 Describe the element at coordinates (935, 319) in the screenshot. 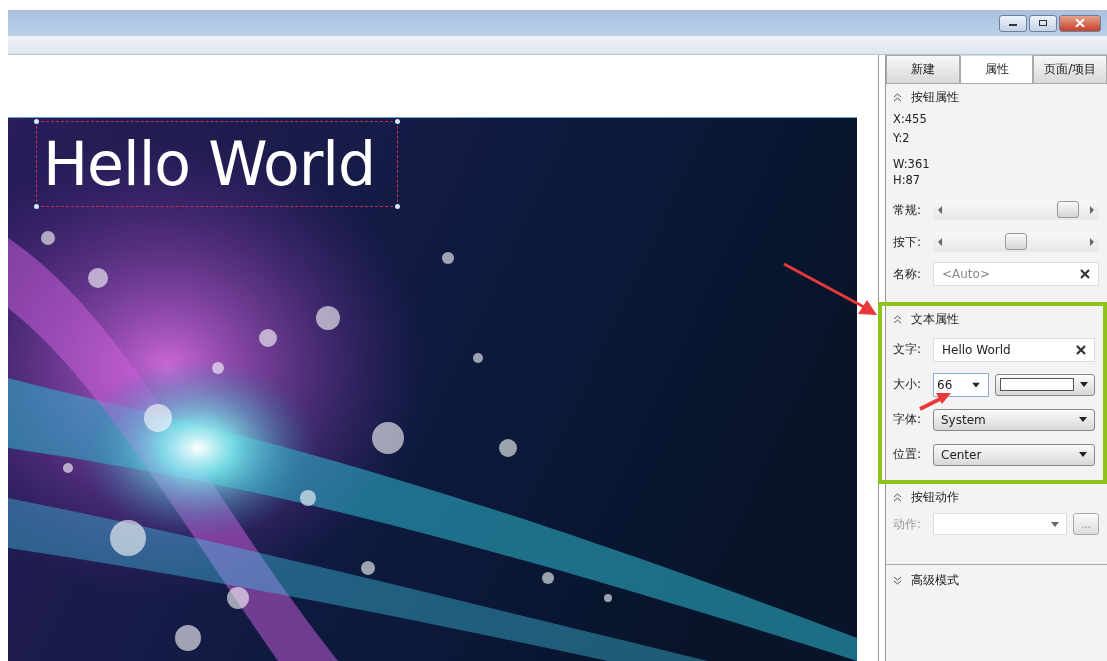

I see `section-title: 文本属性` at that location.